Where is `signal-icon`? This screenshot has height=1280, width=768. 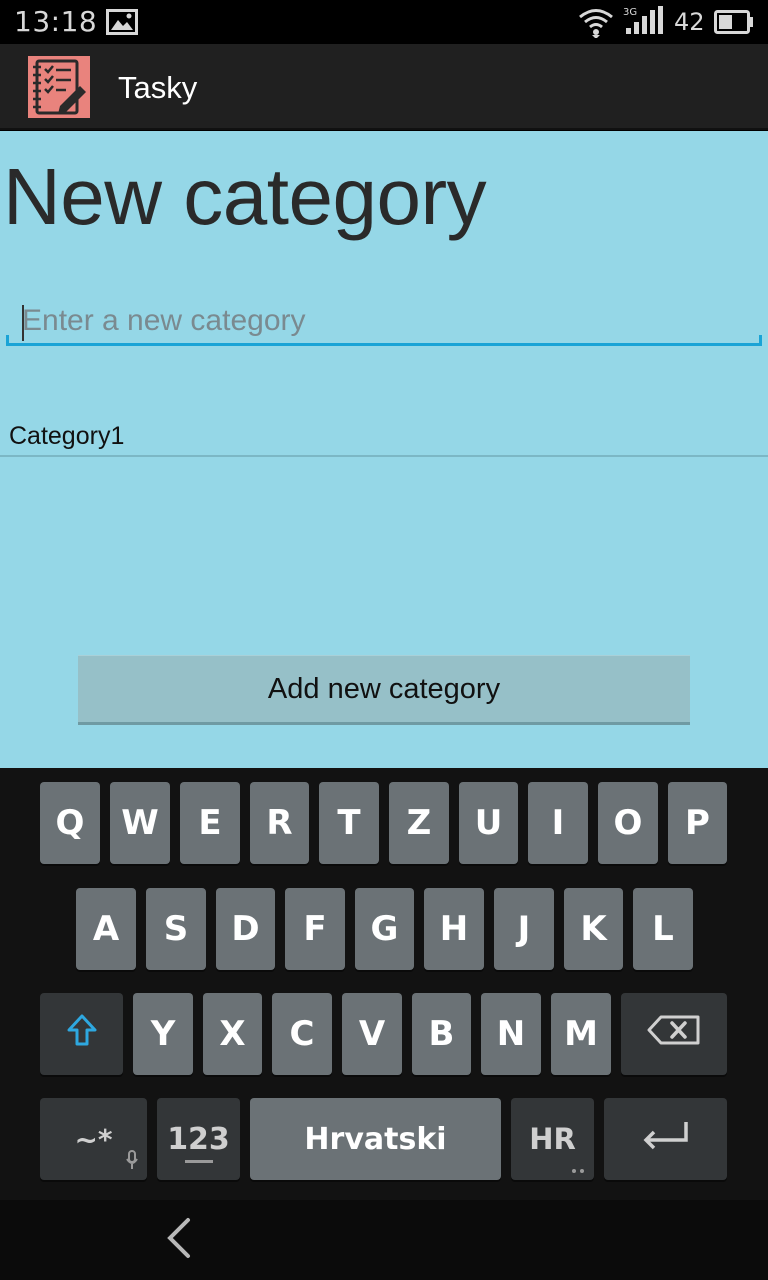 signal-icon is located at coordinates (644, 23).